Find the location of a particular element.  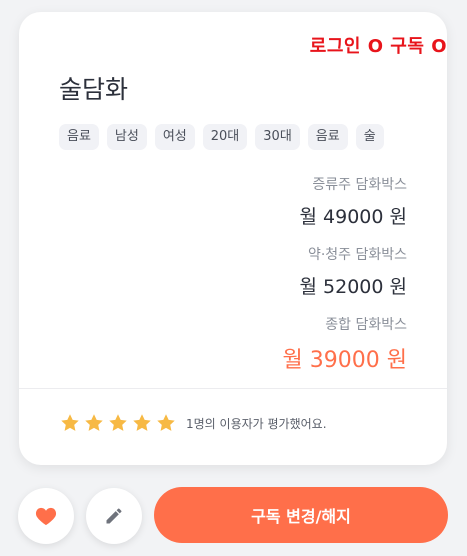

heart-icon is located at coordinates (46, 516).